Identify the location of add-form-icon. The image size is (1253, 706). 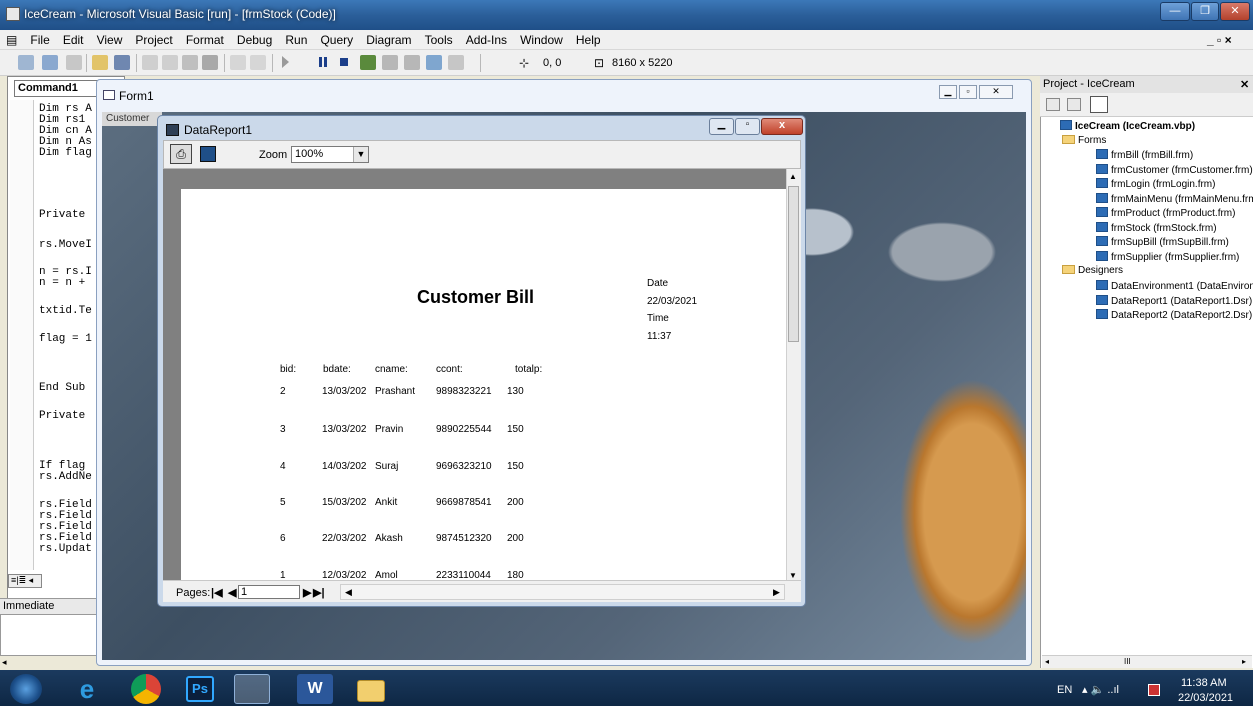
(50, 62).